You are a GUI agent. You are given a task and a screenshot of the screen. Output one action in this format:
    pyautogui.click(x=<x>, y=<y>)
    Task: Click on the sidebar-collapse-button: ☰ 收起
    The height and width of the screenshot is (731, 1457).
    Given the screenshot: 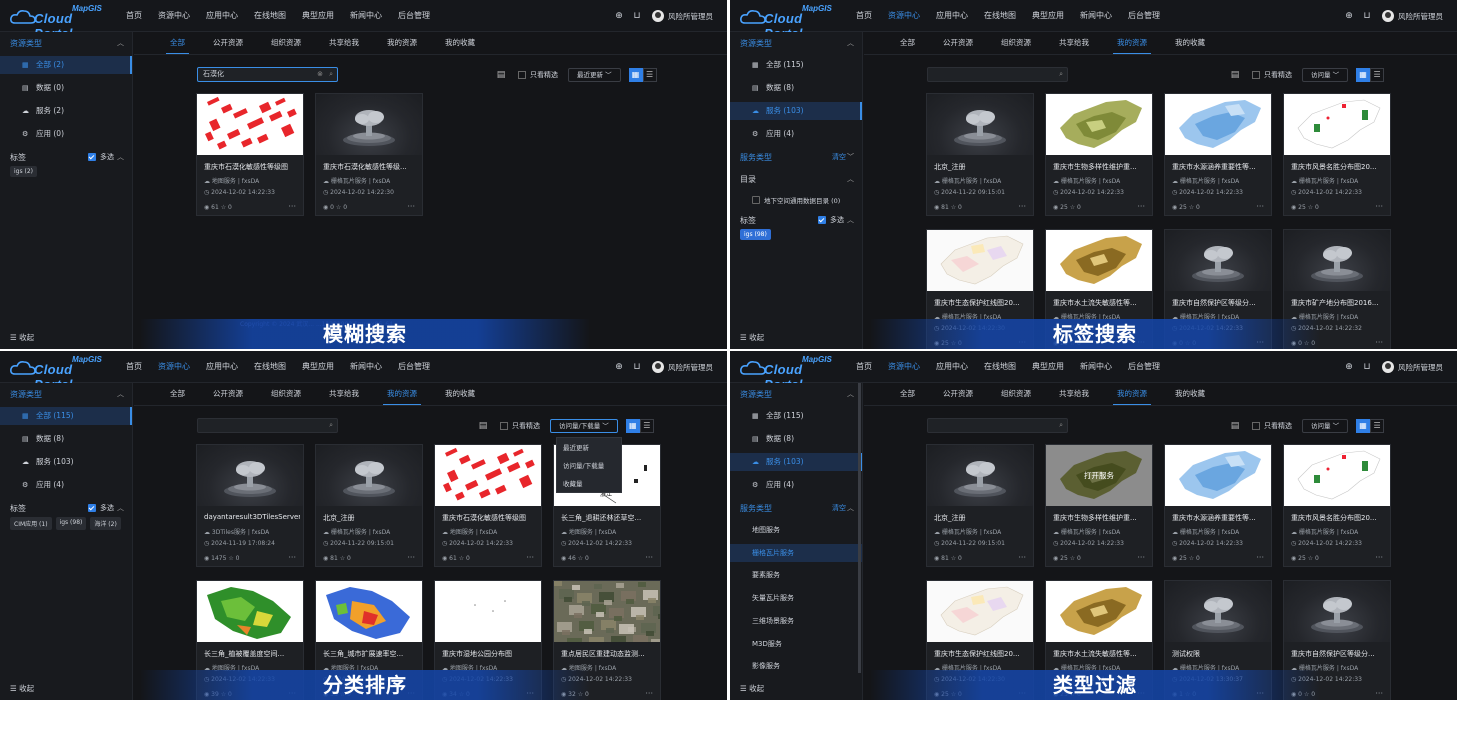 What is the action you would take?
    pyautogui.click(x=752, y=688)
    